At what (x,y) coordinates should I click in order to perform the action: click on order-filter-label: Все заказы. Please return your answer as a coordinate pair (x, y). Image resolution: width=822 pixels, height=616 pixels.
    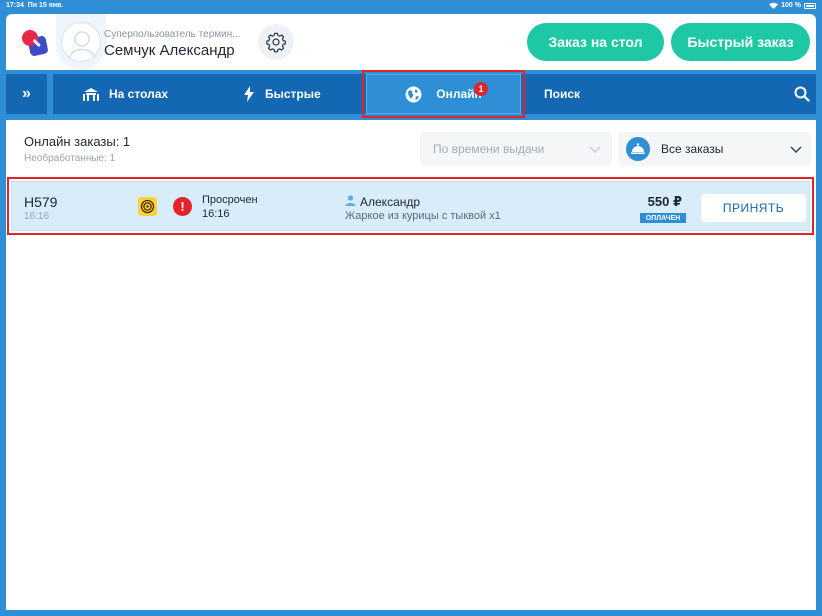
    Looking at the image, I should click on (692, 149).